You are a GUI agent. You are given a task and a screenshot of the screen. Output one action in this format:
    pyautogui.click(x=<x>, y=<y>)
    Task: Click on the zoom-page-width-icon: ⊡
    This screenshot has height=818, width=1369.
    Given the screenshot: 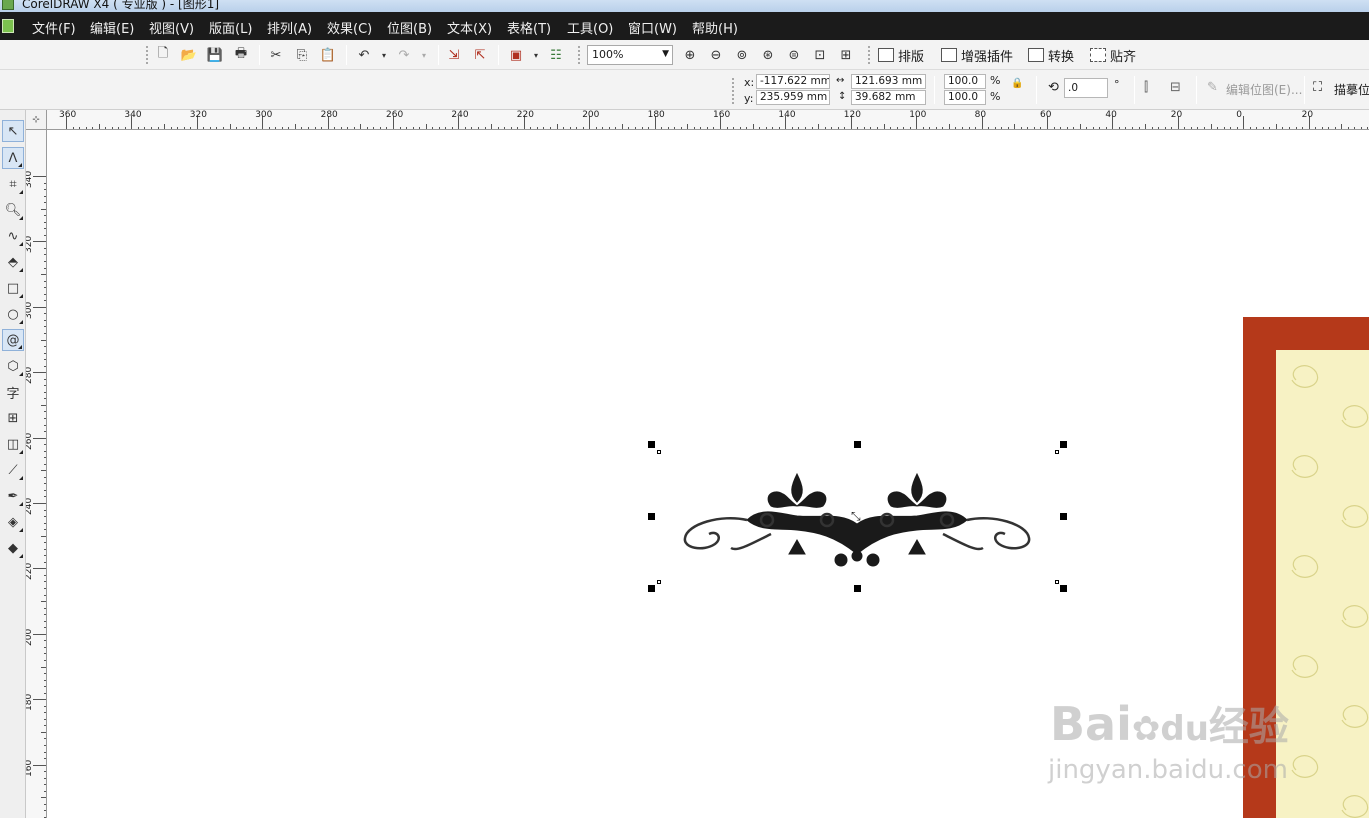 What is the action you would take?
    pyautogui.click(x=820, y=55)
    